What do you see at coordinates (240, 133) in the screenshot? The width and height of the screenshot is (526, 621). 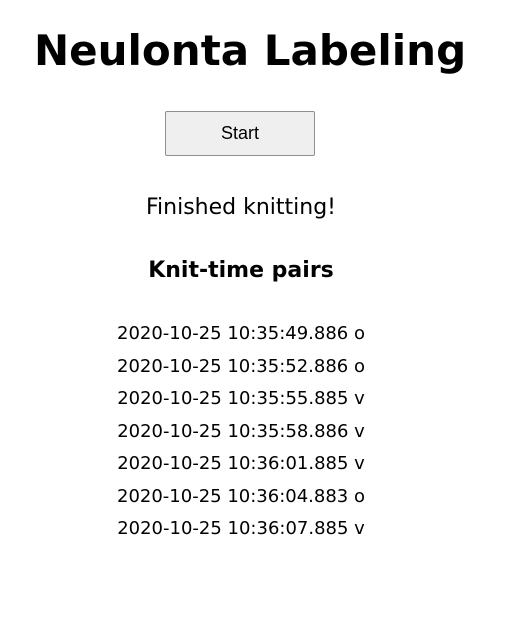 I see `start-button: Start` at bounding box center [240, 133].